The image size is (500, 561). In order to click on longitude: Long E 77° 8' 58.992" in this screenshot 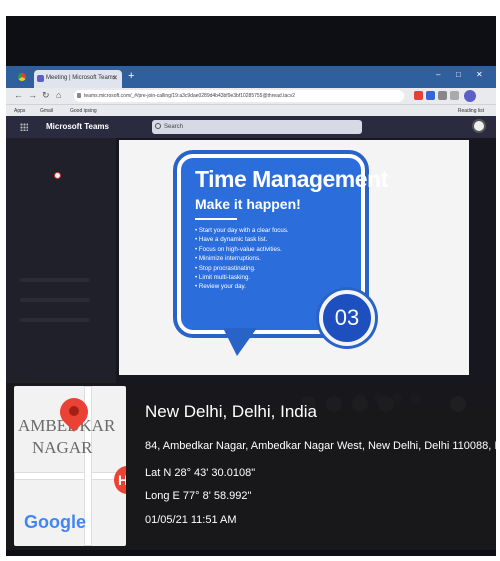, I will do `click(198, 496)`.